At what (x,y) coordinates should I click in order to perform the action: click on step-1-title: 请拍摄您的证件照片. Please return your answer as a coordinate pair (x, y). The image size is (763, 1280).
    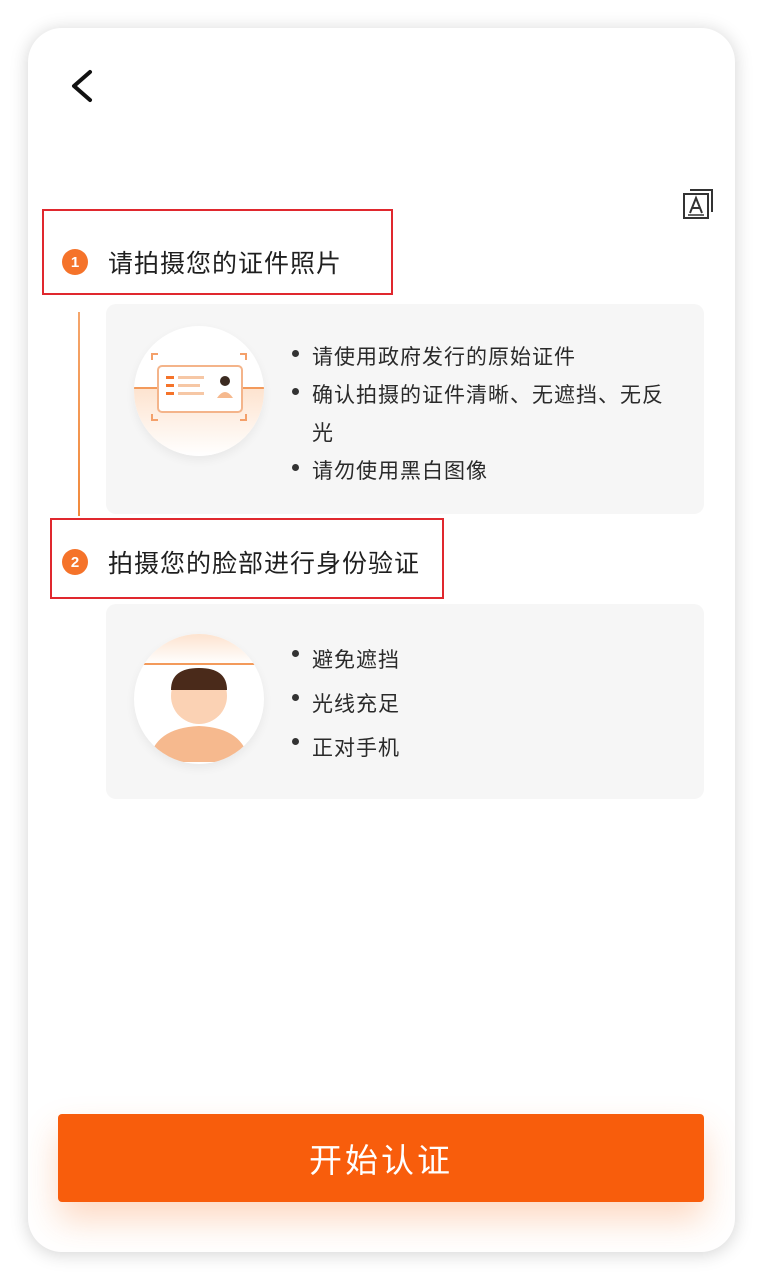
    Looking at the image, I should click on (225, 263).